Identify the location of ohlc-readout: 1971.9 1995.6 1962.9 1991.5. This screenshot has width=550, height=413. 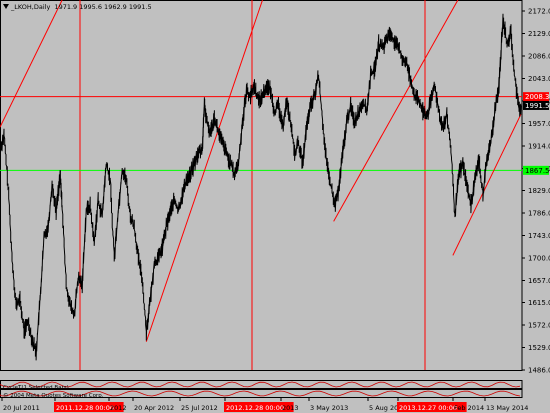
(103, 7).